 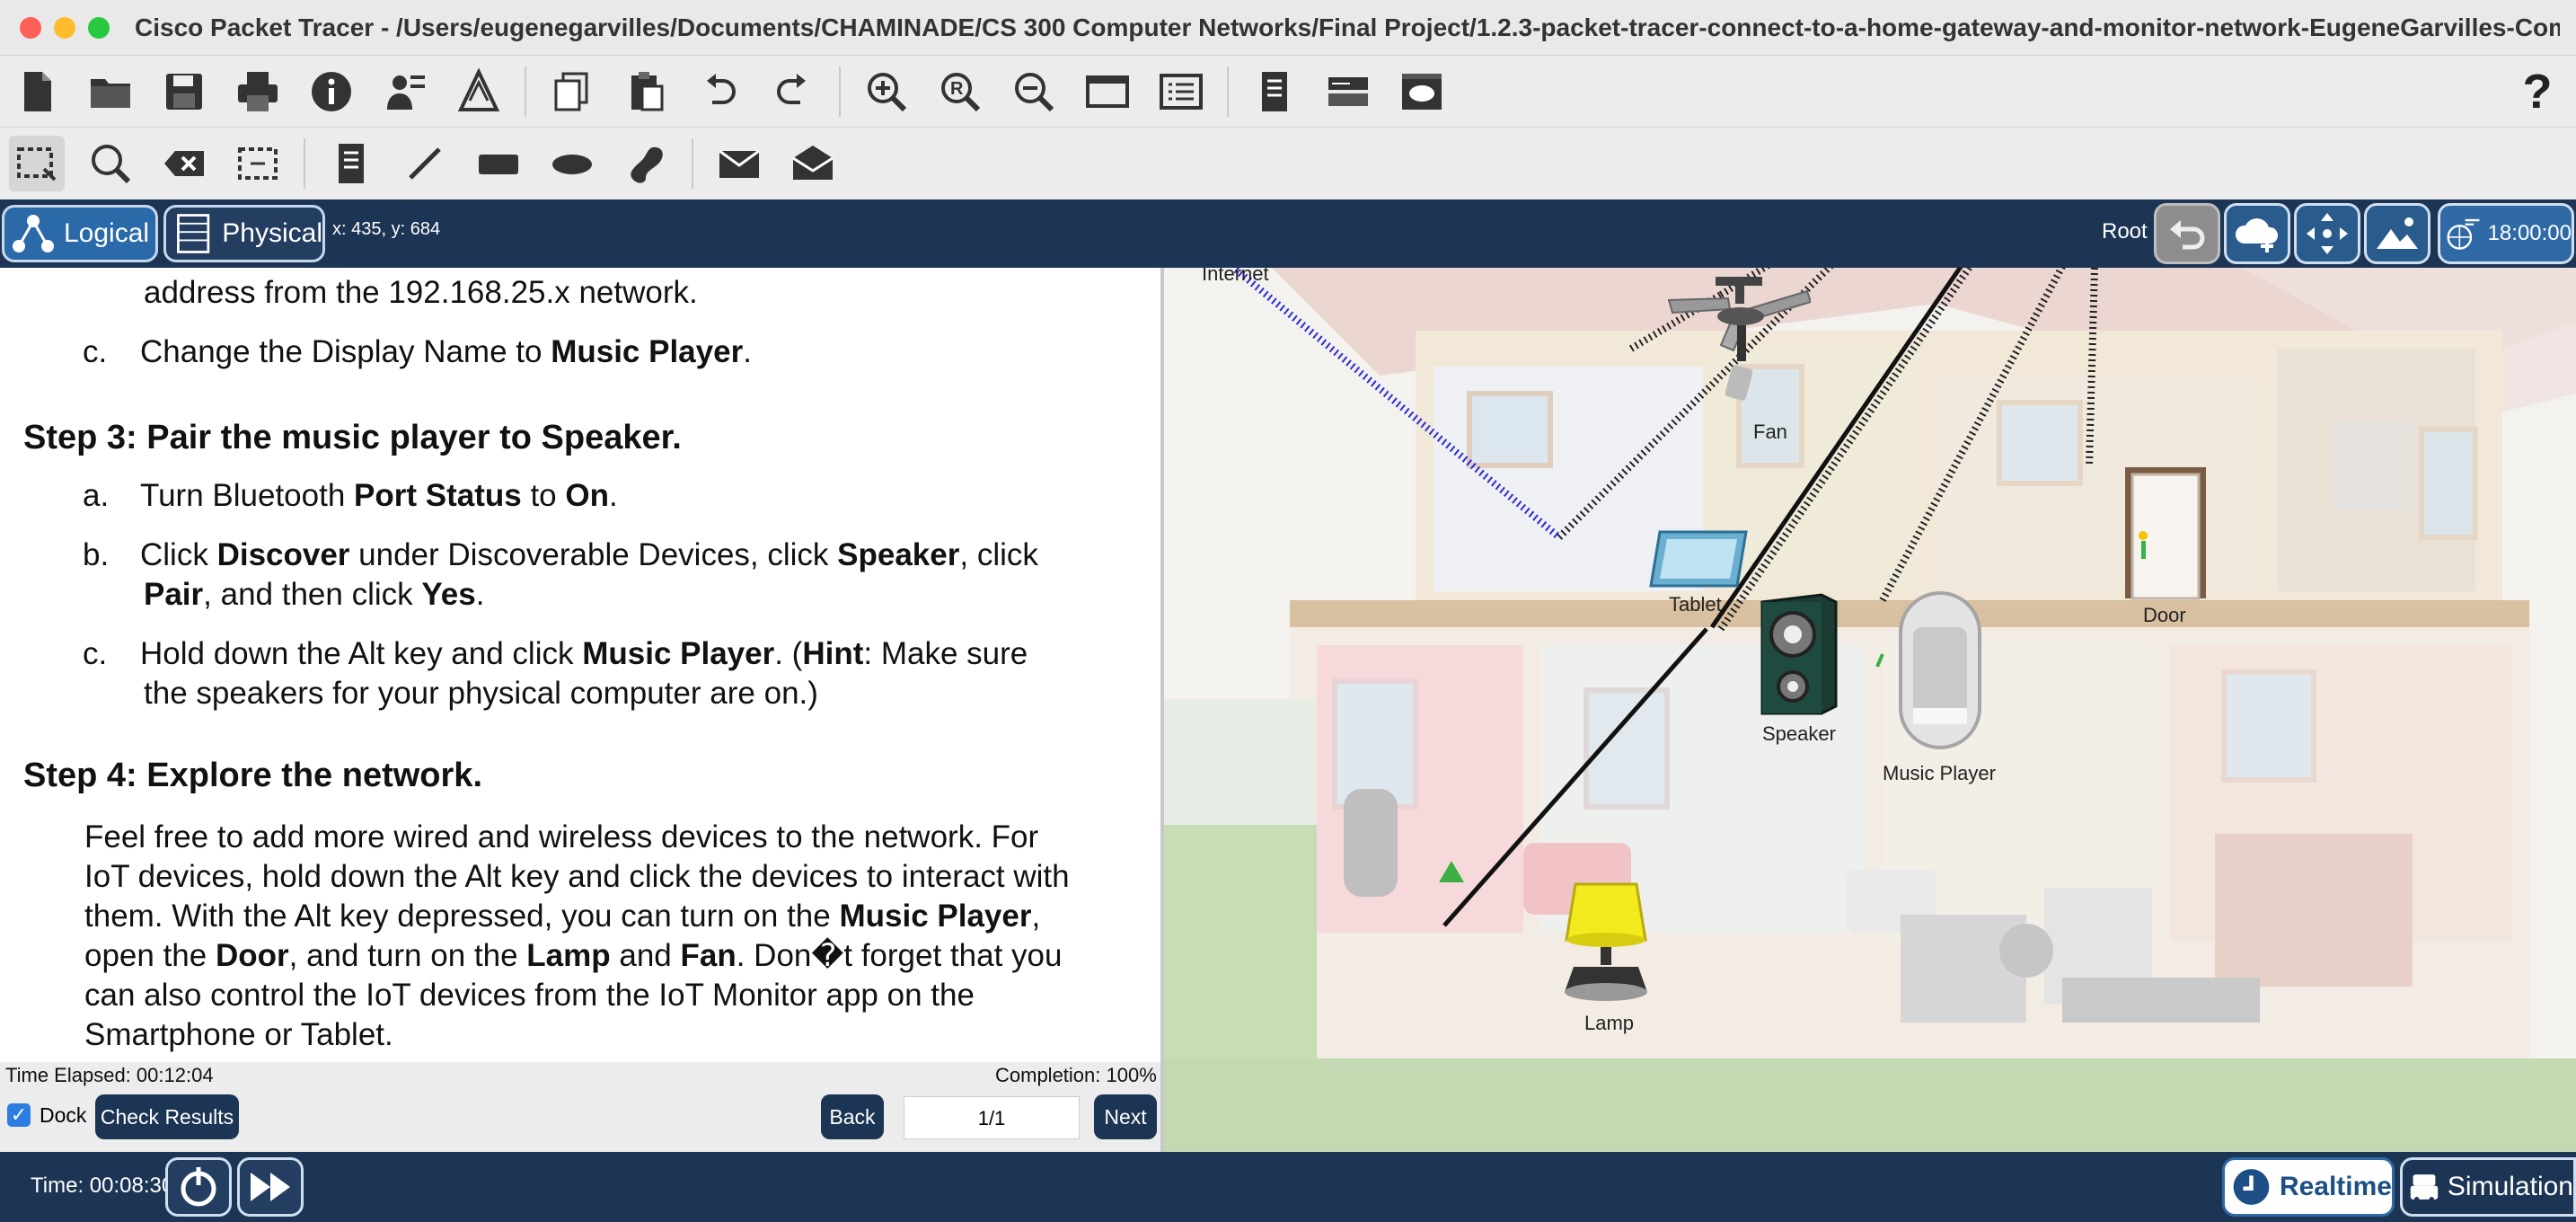 What do you see at coordinates (2257, 233) in the screenshot?
I see `new-cluster-button` at bounding box center [2257, 233].